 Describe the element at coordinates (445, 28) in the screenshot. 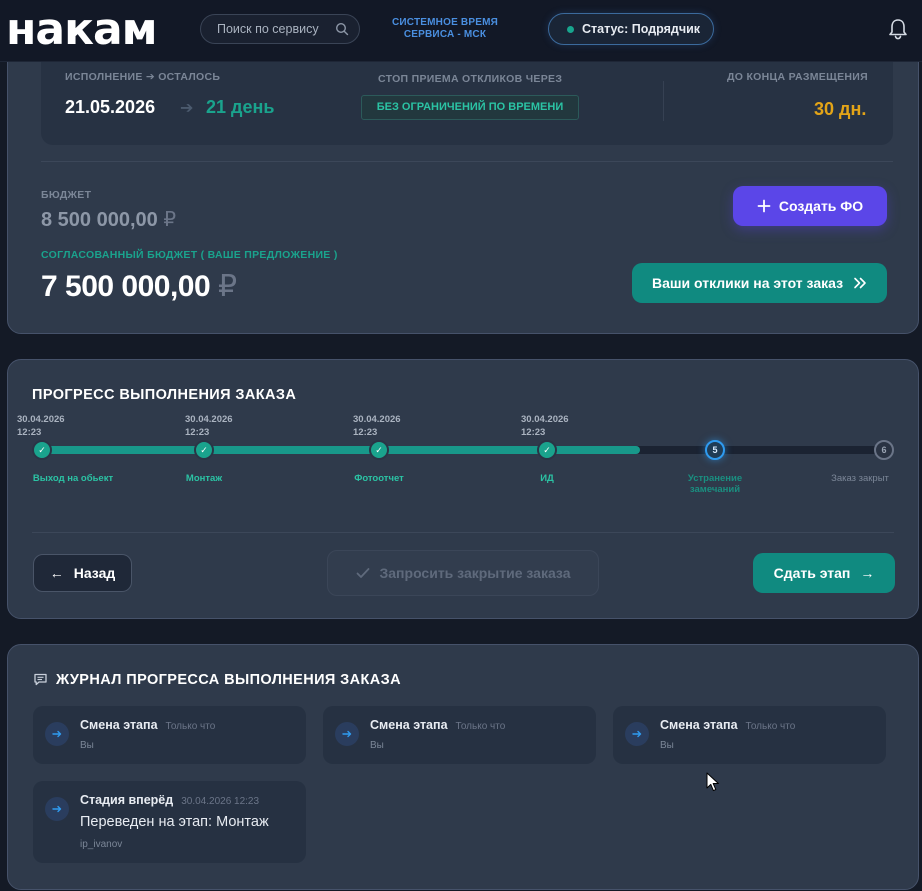

I see `system-time-label: СИСТЕМНОЕ ВРЕМЯ СЕРВИСА - МСК` at that location.